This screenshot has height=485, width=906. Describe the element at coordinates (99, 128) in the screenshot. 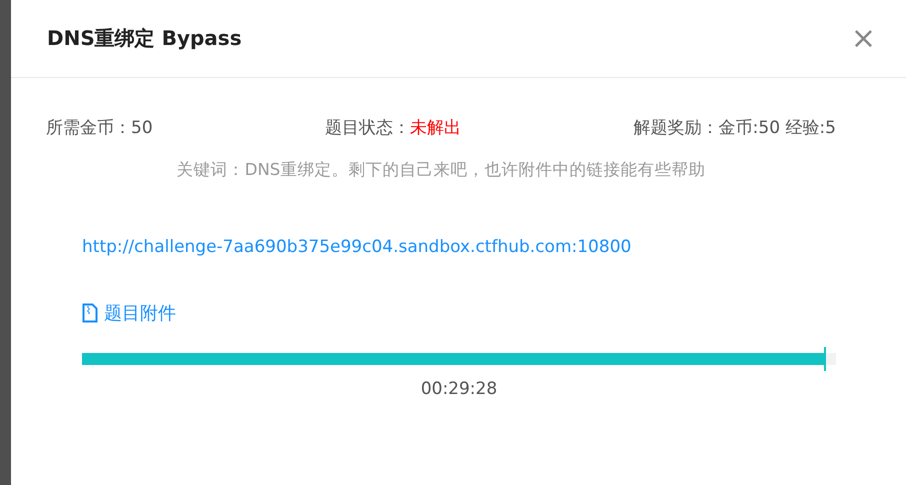

I see `info-item: 所需金币：50` at that location.